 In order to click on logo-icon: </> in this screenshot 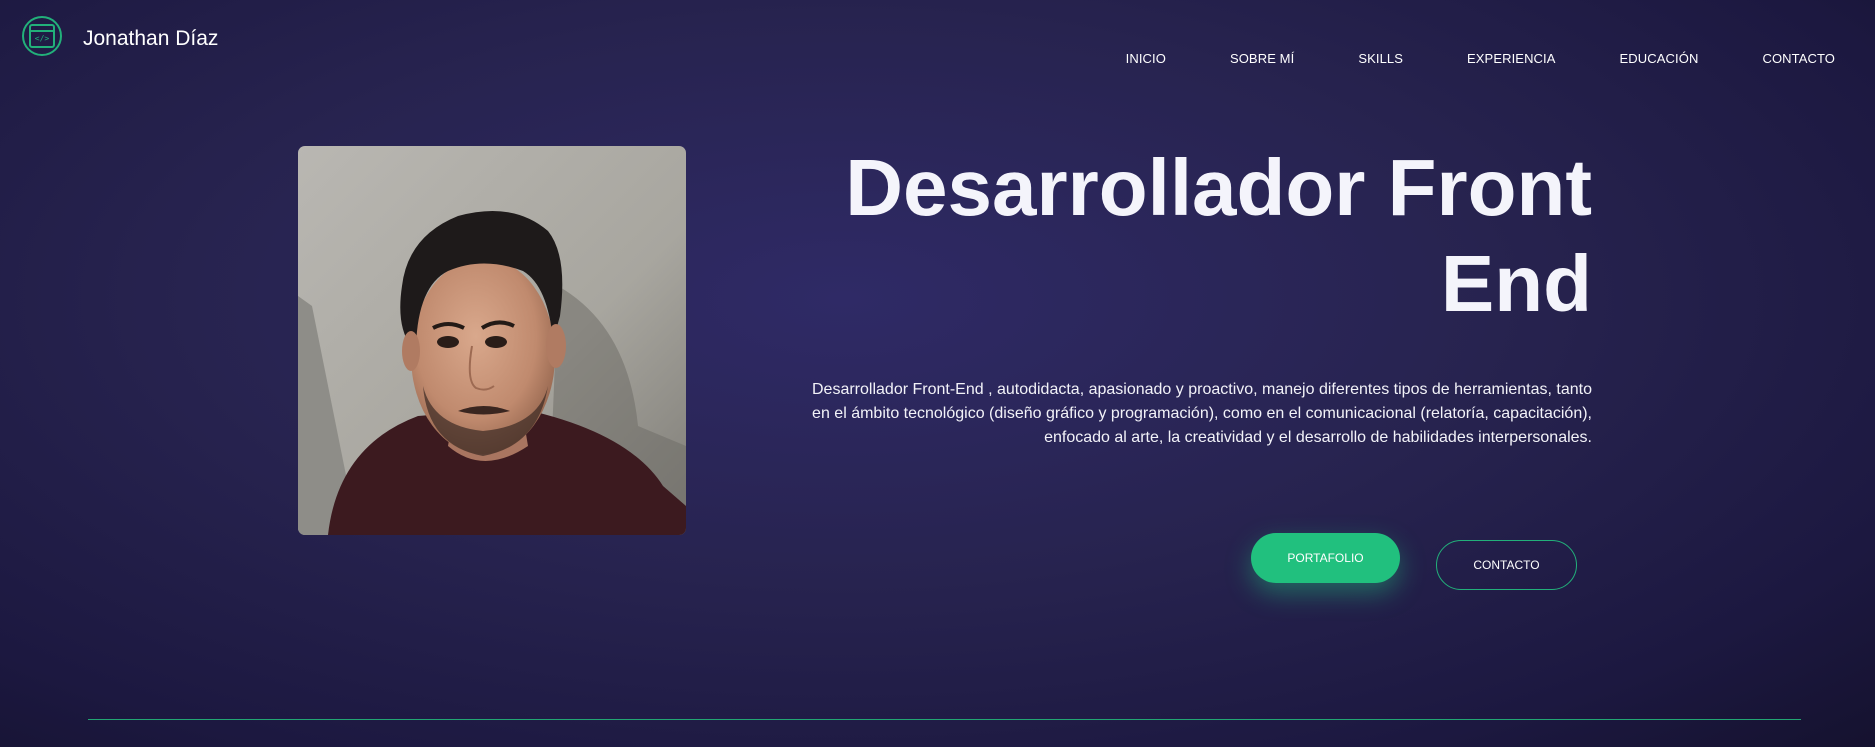, I will do `click(42, 36)`.